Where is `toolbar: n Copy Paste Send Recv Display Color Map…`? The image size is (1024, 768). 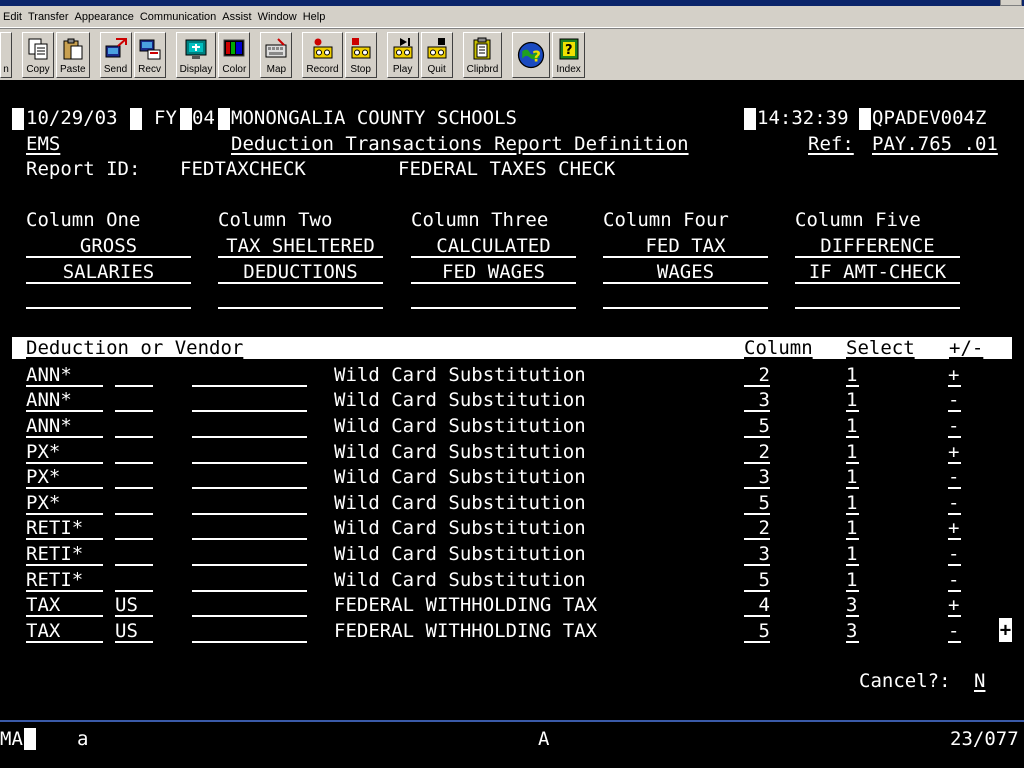
toolbar: n Copy Paste Send Recv Display Color Map… is located at coordinates (512, 54).